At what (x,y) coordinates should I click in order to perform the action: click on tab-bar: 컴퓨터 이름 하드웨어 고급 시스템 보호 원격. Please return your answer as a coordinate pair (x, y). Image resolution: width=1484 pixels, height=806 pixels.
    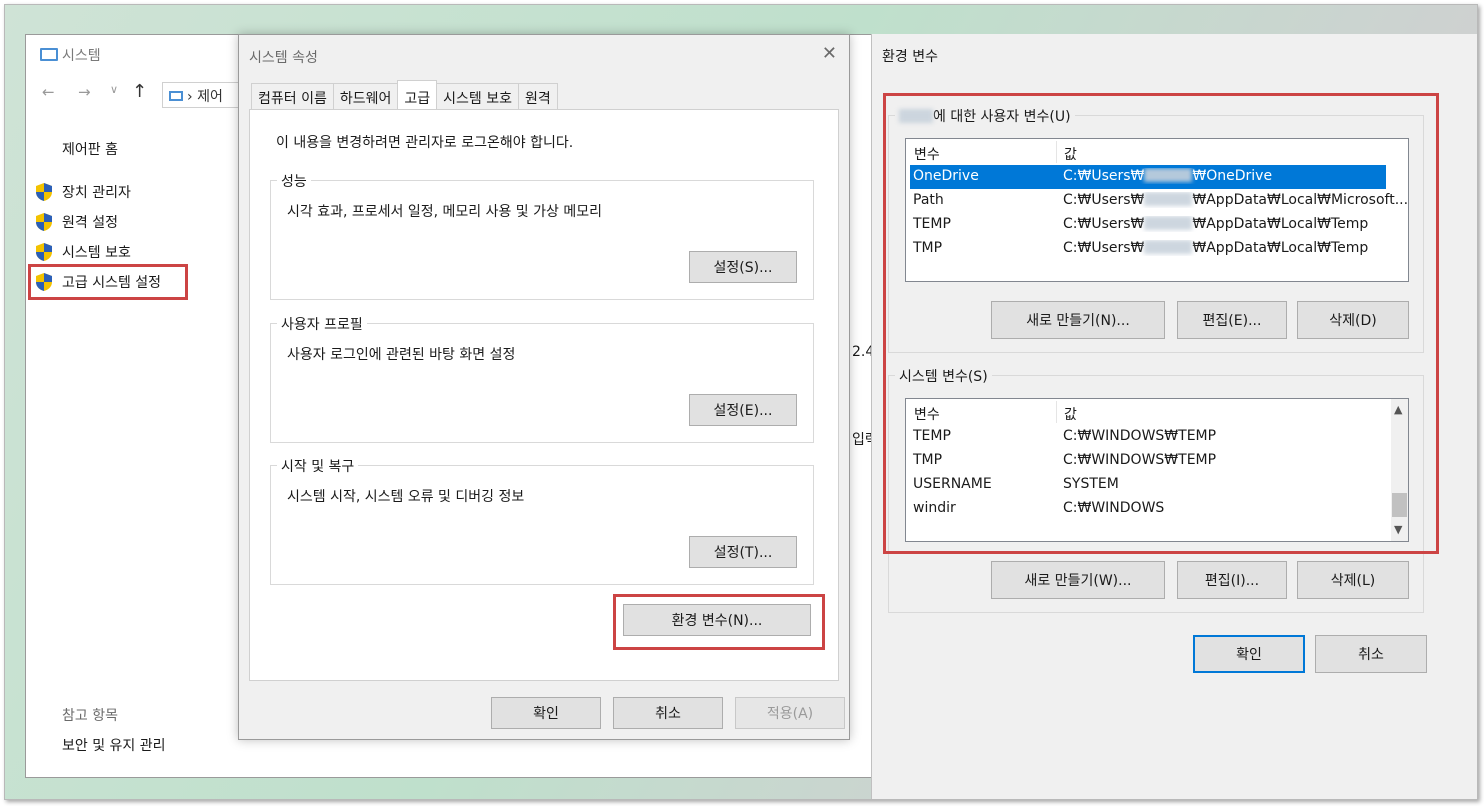
    Looking at the image, I should click on (404, 94).